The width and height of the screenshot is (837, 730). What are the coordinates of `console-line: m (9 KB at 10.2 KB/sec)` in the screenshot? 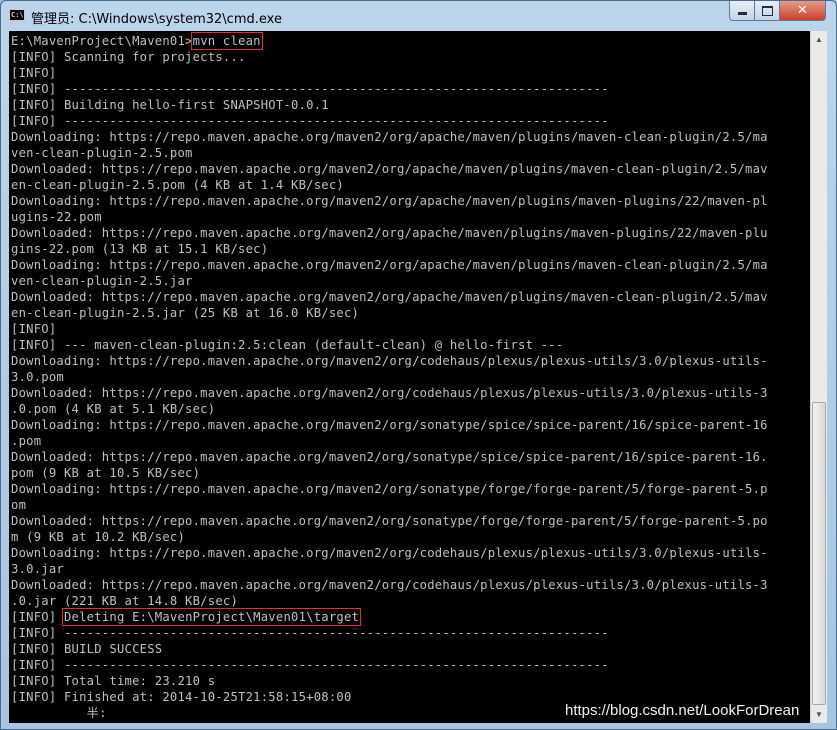 It's located at (98, 537).